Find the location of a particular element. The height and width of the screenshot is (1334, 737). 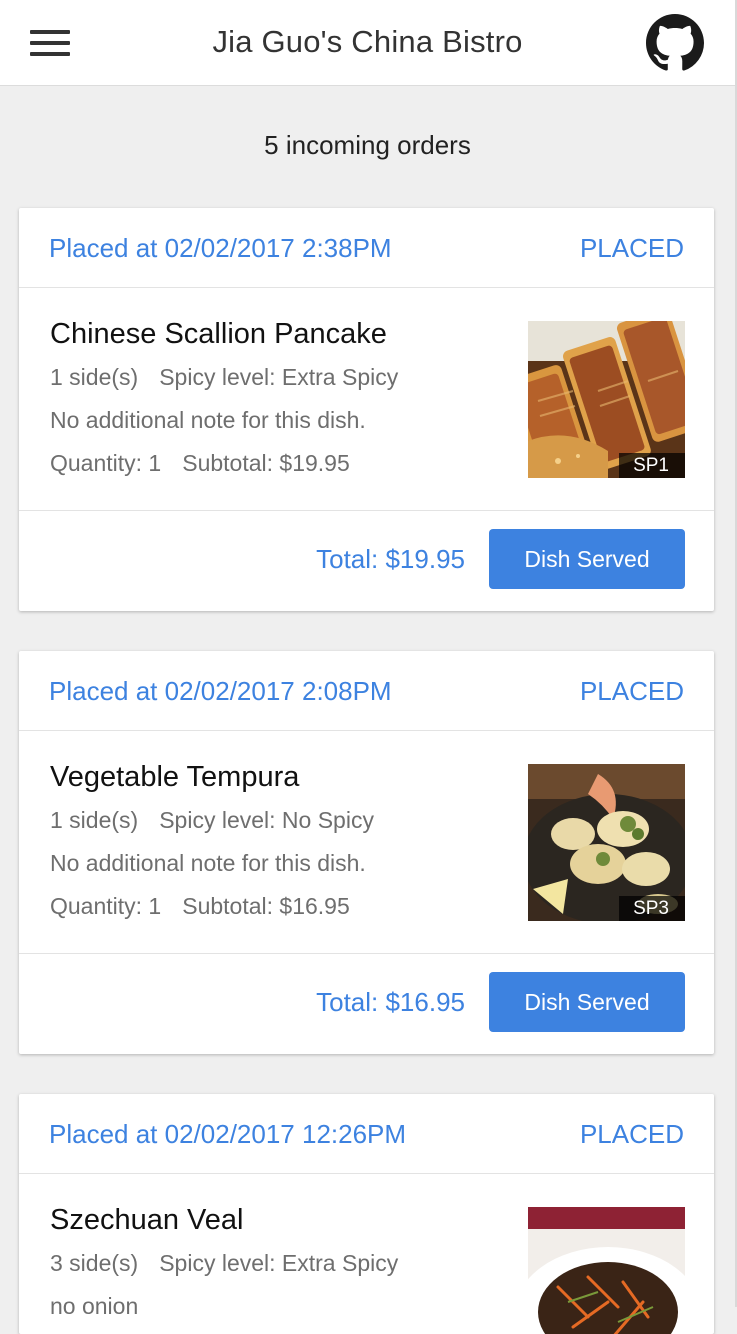

dish-options: 1 side(s) Spicy level: Extra Spicy is located at coordinates (224, 377).